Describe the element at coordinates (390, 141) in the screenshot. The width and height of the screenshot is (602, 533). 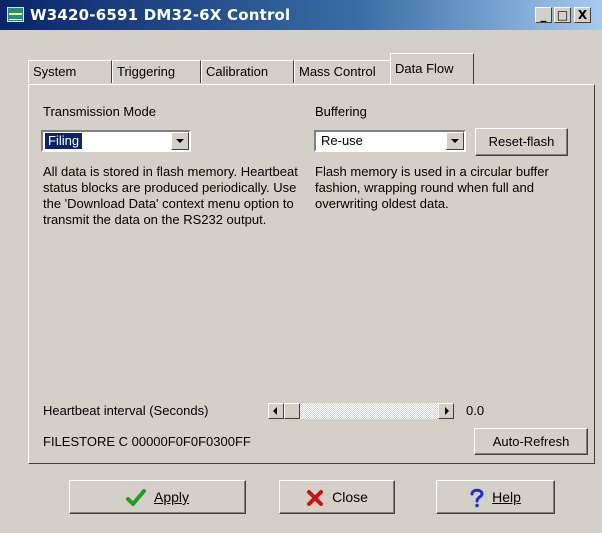
I see `buffering-select: Re-use` at that location.